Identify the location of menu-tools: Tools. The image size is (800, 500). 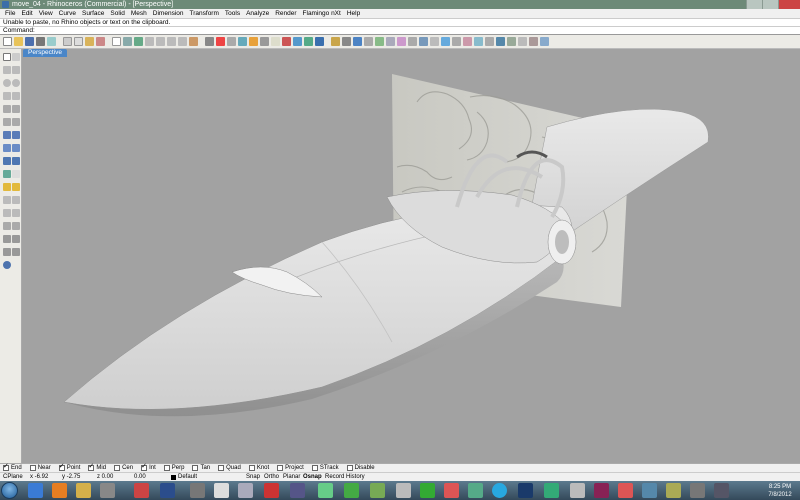
(232, 13).